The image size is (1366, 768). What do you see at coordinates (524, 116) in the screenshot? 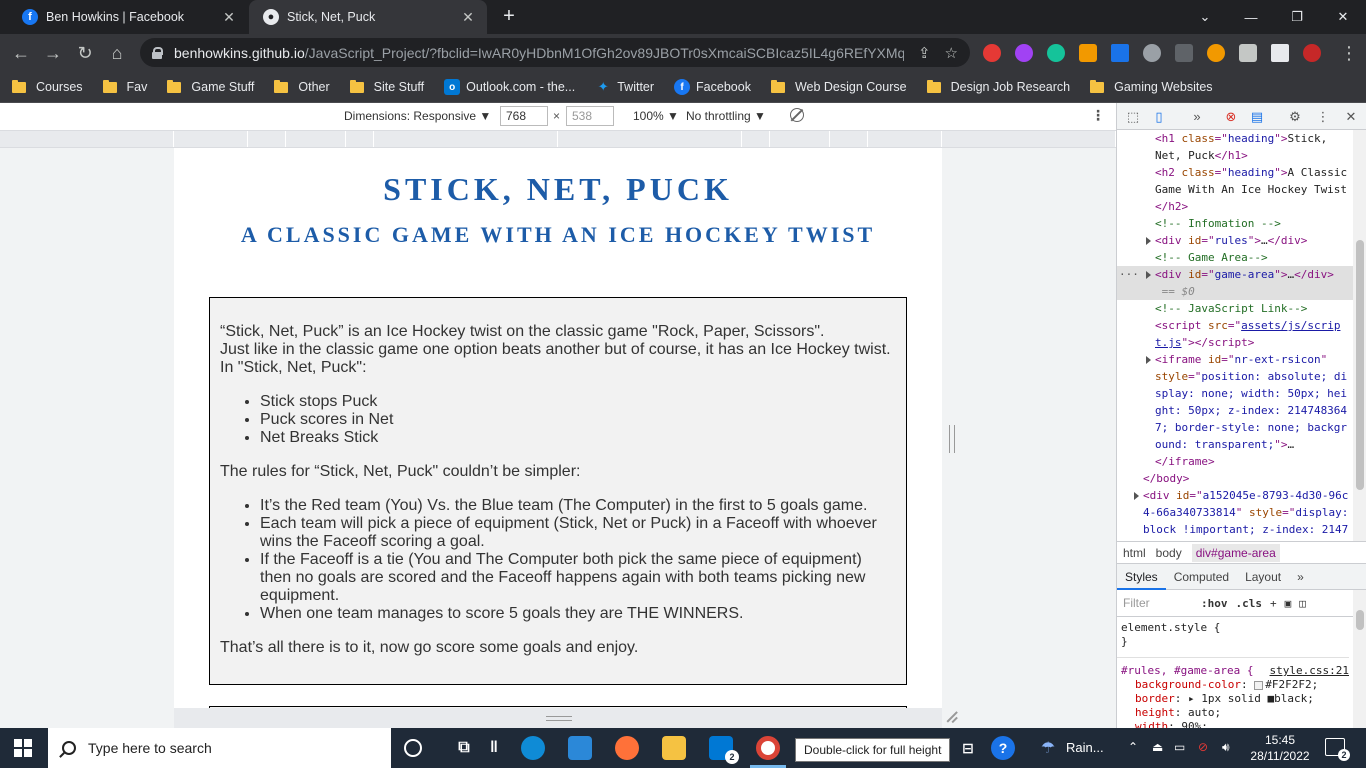
I see `viewport-width-input: 768` at bounding box center [524, 116].